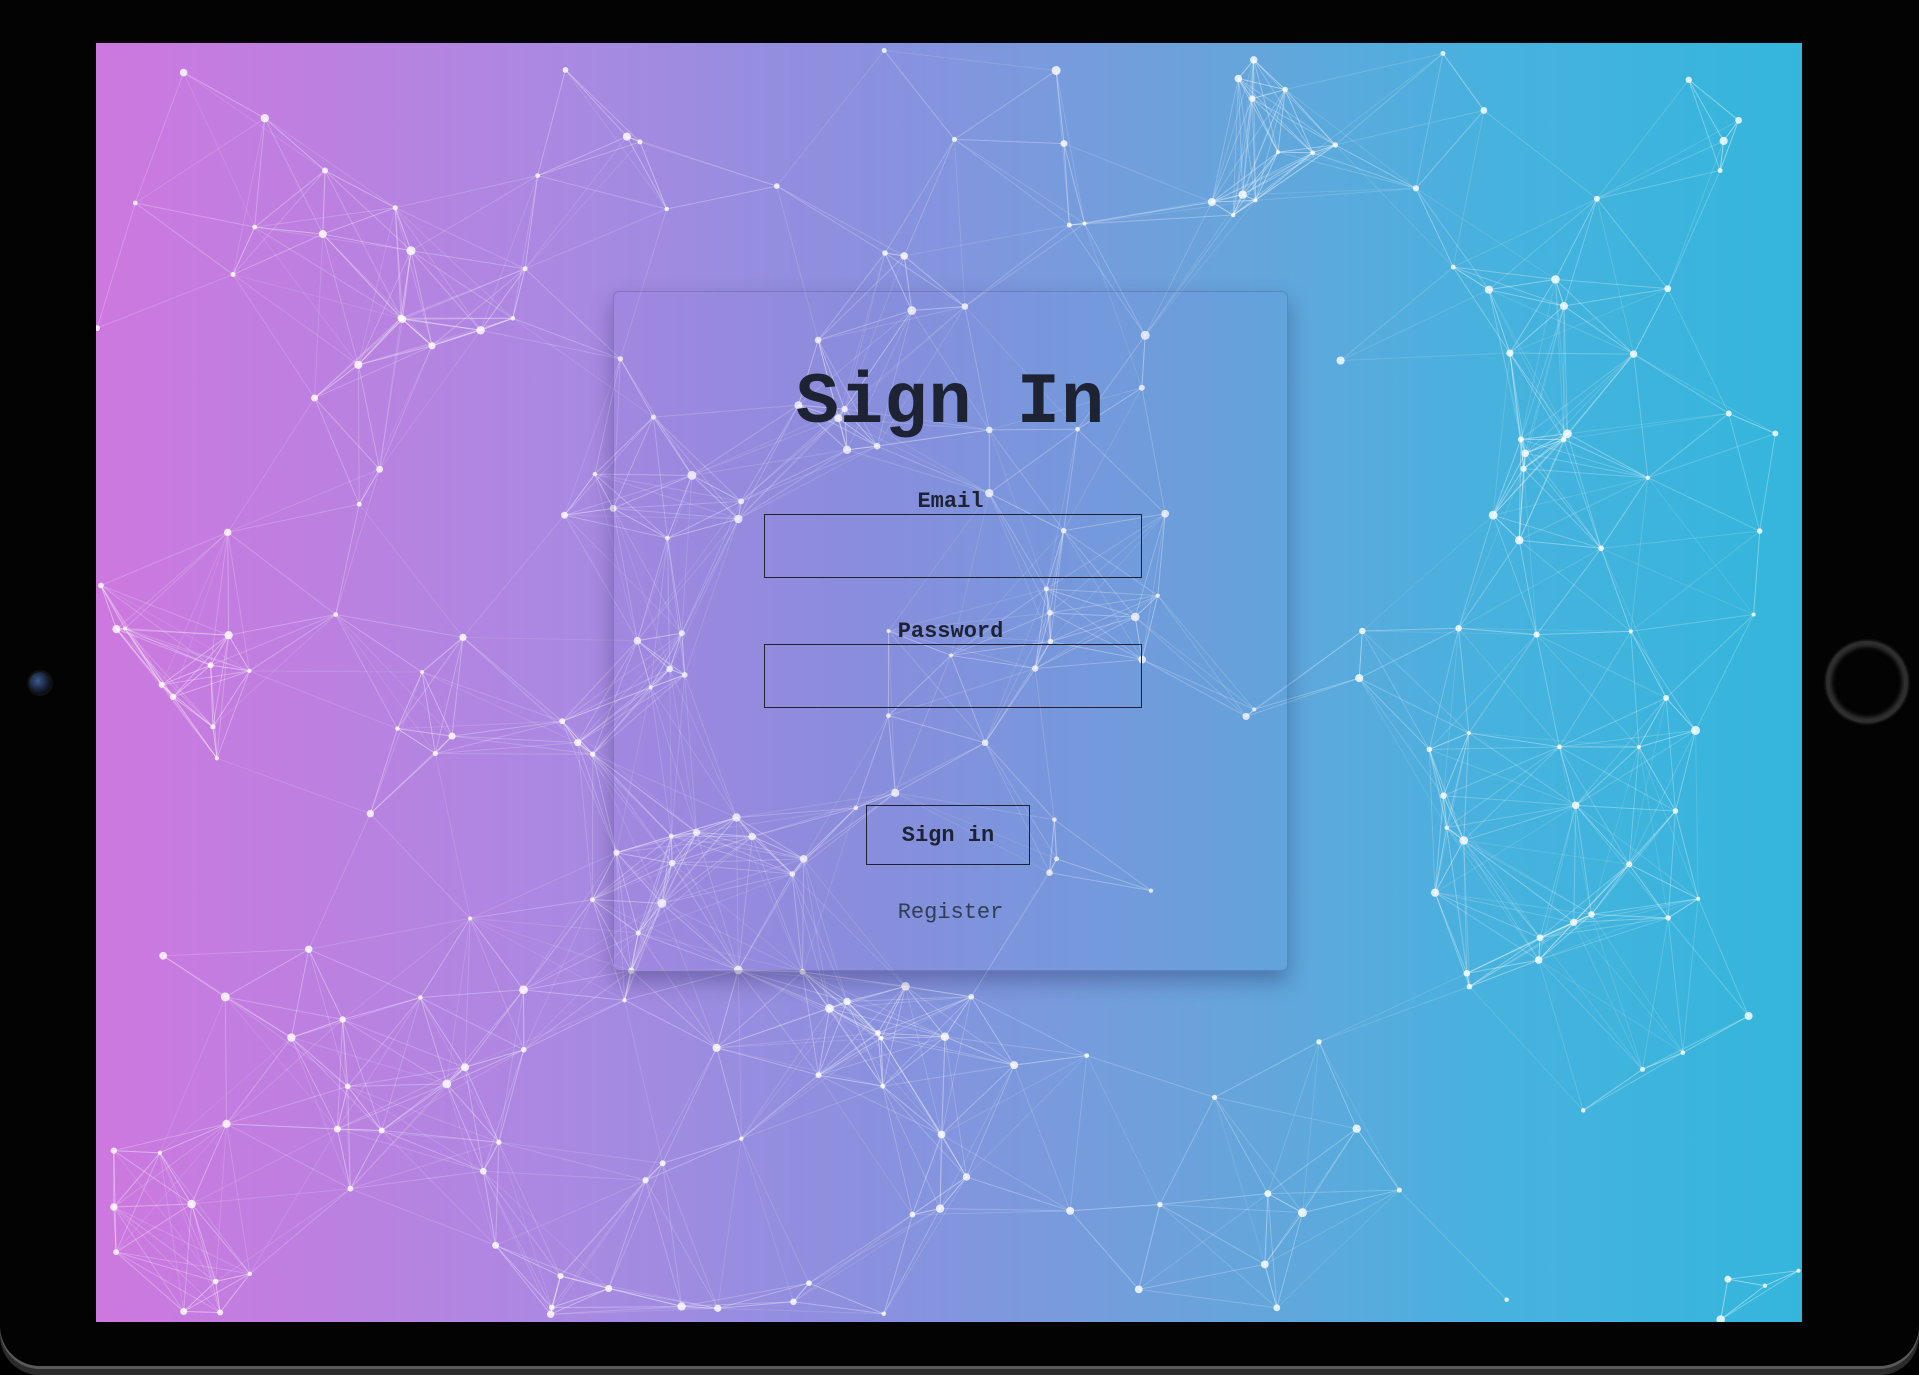 This screenshot has height=1375, width=1919. I want to click on email-label: Email, so click(950, 501).